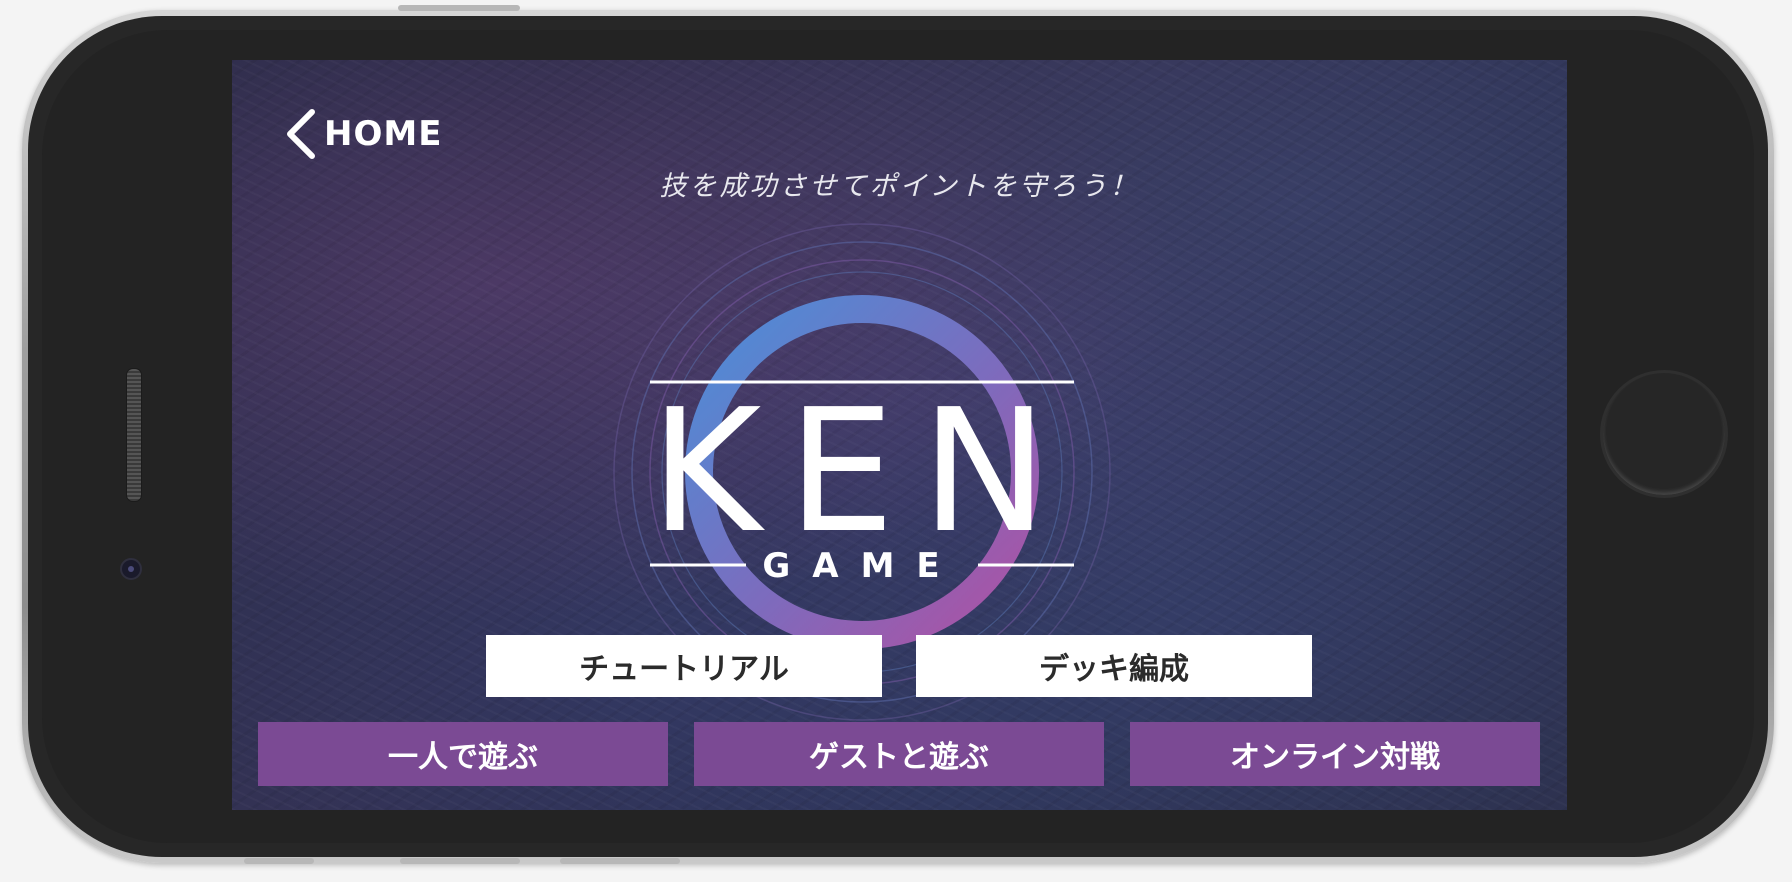  I want to click on mute-switch, so click(620, 861).